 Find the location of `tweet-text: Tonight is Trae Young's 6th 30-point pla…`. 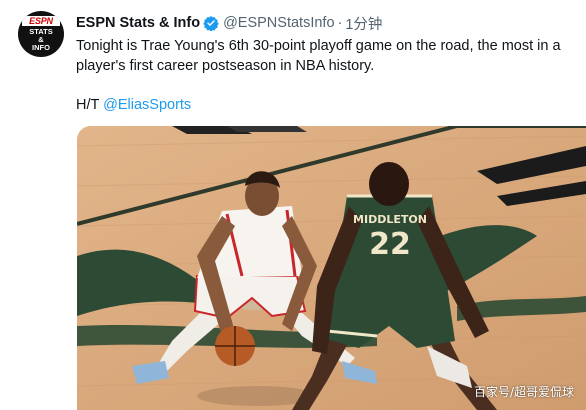

tweet-text: Tonight is Trae Young's 6th 30-point pla… is located at coordinates (318, 56).